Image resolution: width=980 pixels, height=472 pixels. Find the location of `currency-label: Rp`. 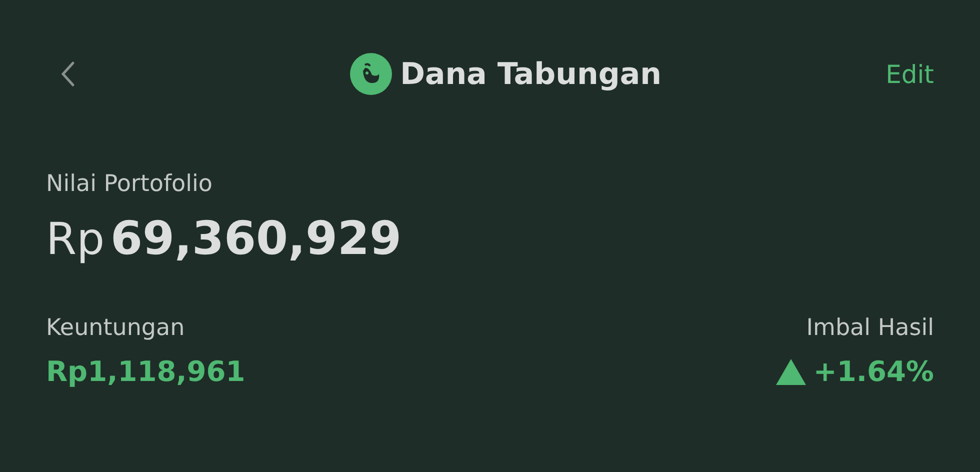

currency-label: Rp is located at coordinates (75, 239).